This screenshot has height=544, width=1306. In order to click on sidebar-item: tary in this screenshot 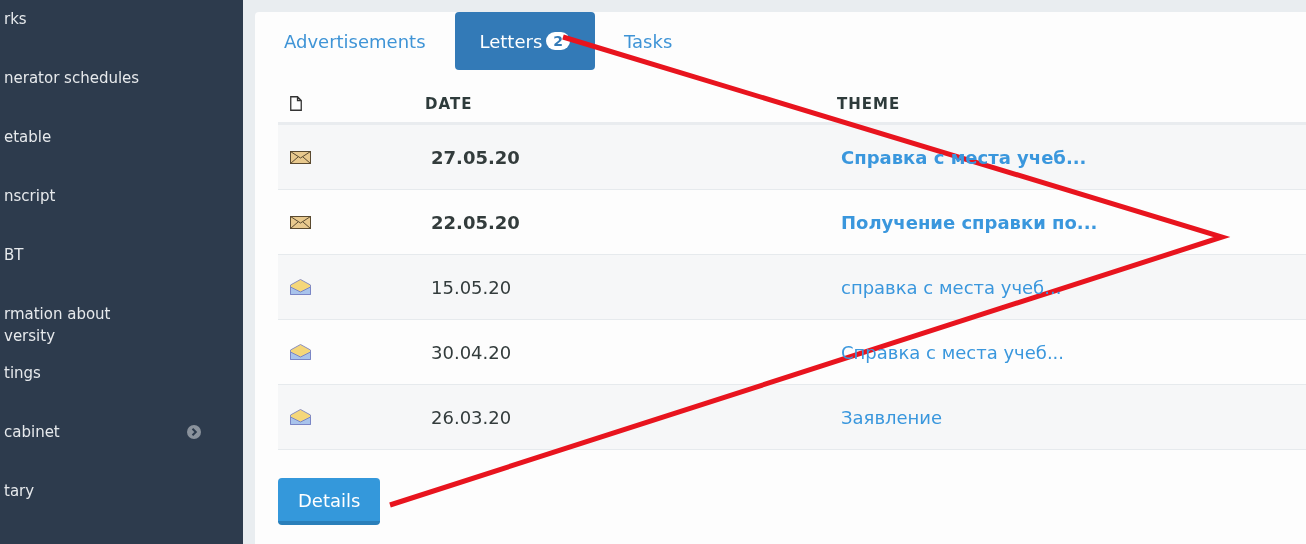, I will do `click(19, 491)`.